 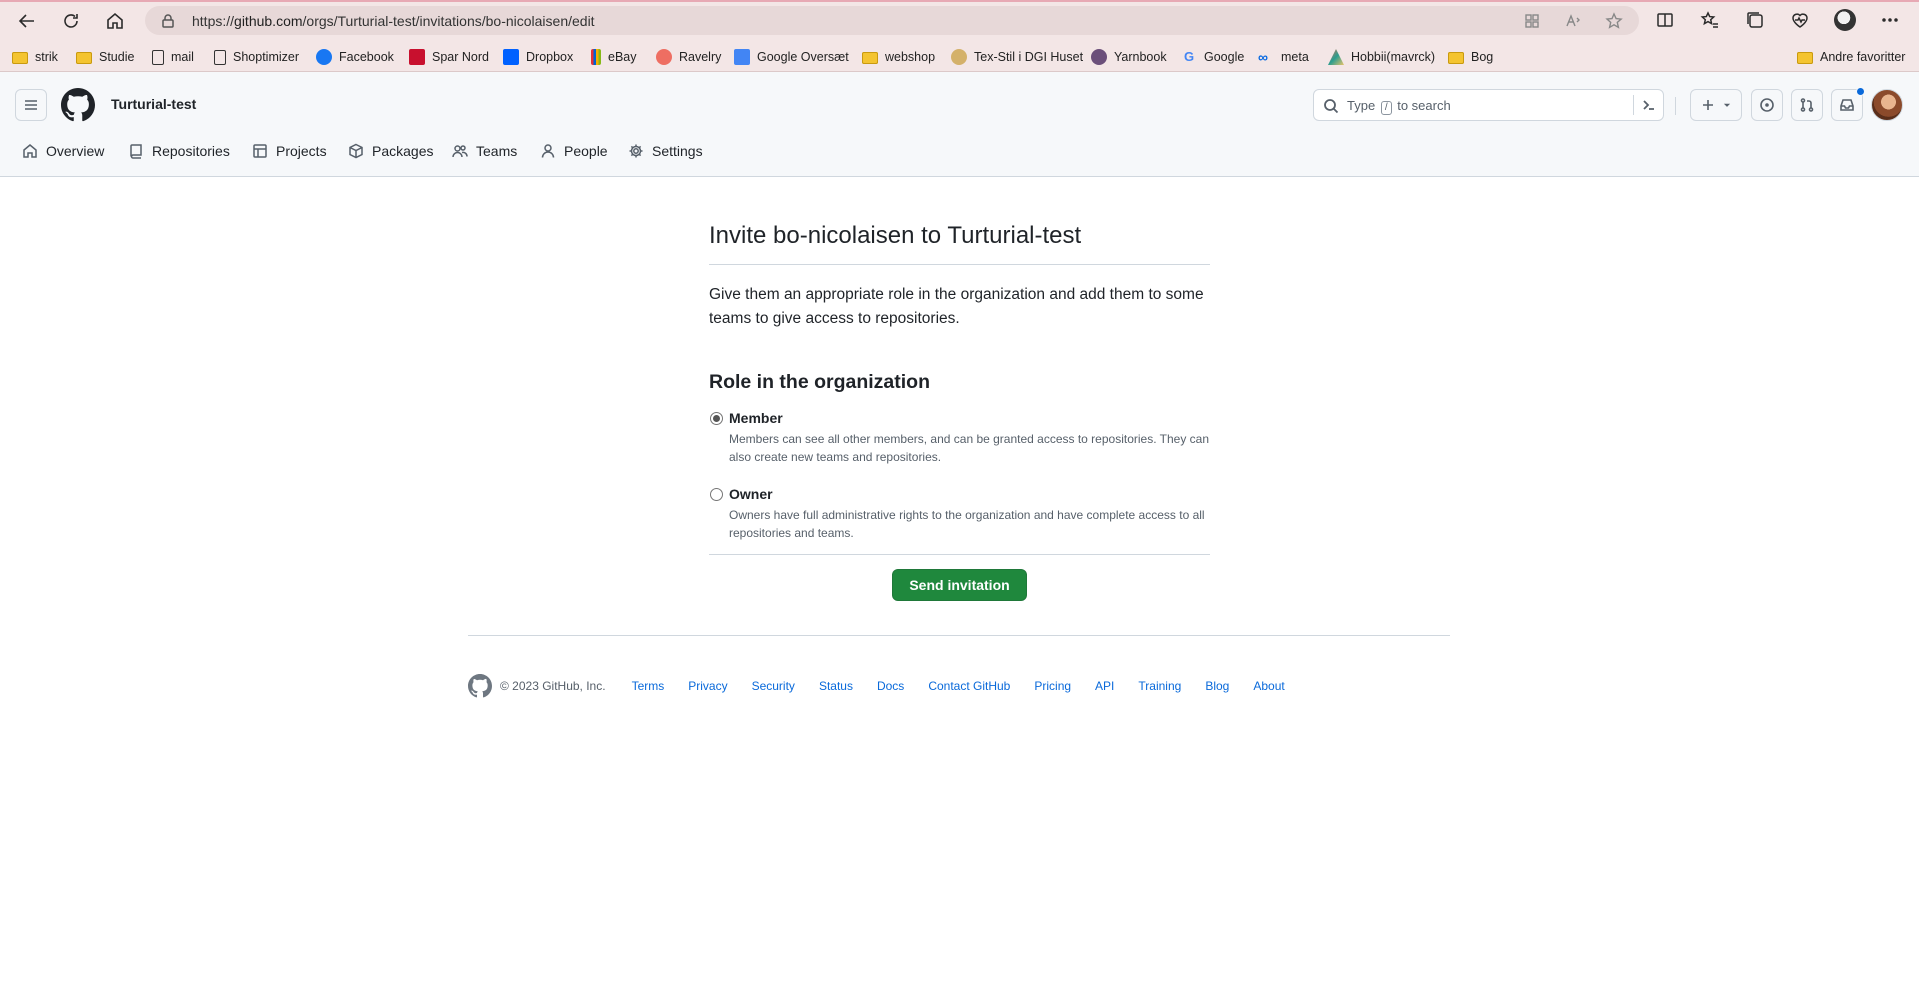 What do you see at coordinates (289, 151) in the screenshot?
I see `tab-projects: Projects` at bounding box center [289, 151].